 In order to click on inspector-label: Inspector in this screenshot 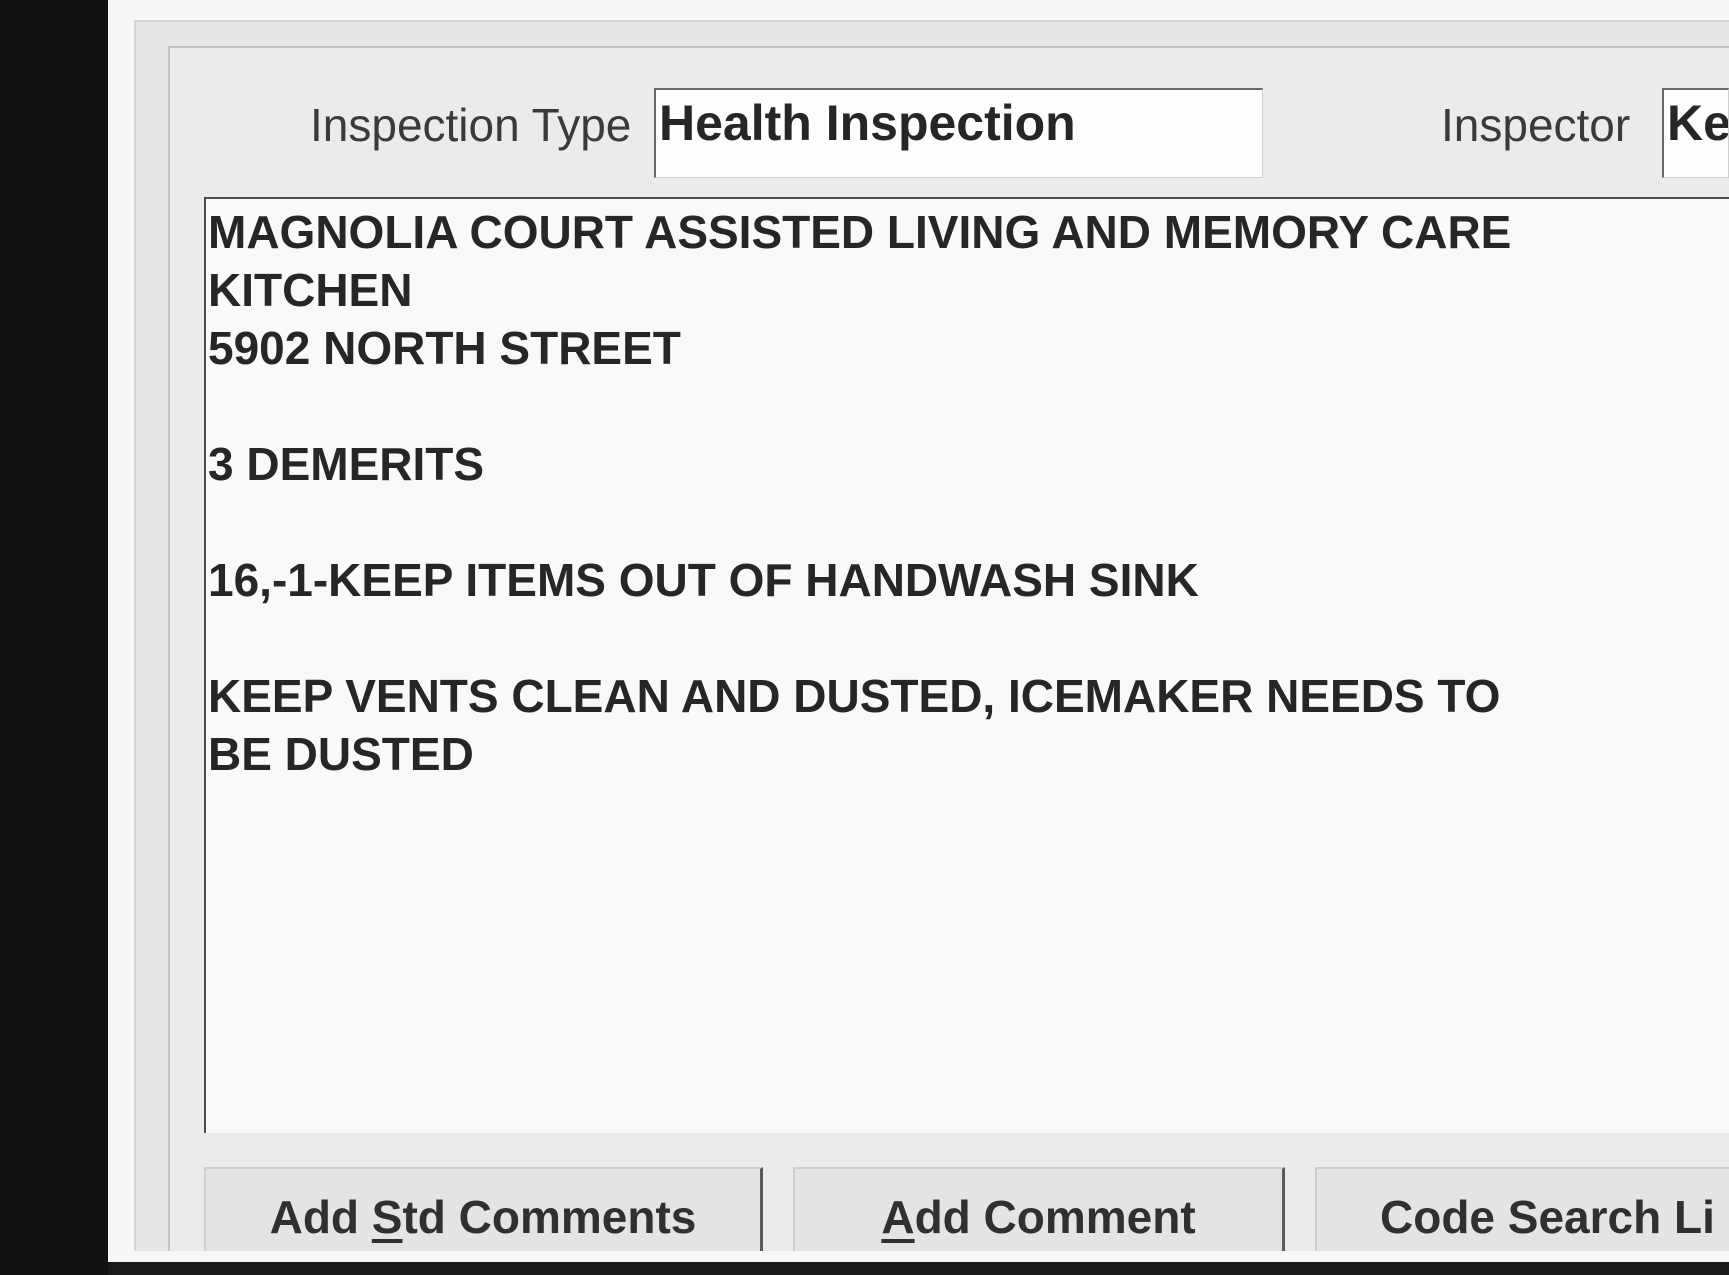, I will do `click(1536, 125)`.